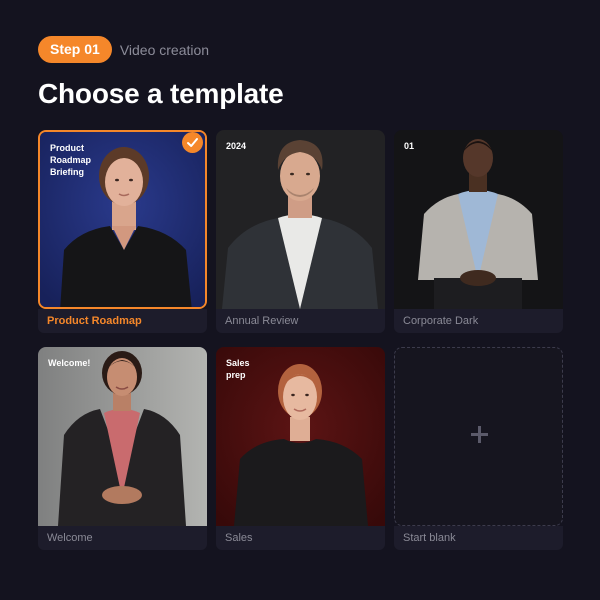 Image resolution: width=600 pixels, height=600 pixels. I want to click on template-label: Start blank, so click(478, 538).